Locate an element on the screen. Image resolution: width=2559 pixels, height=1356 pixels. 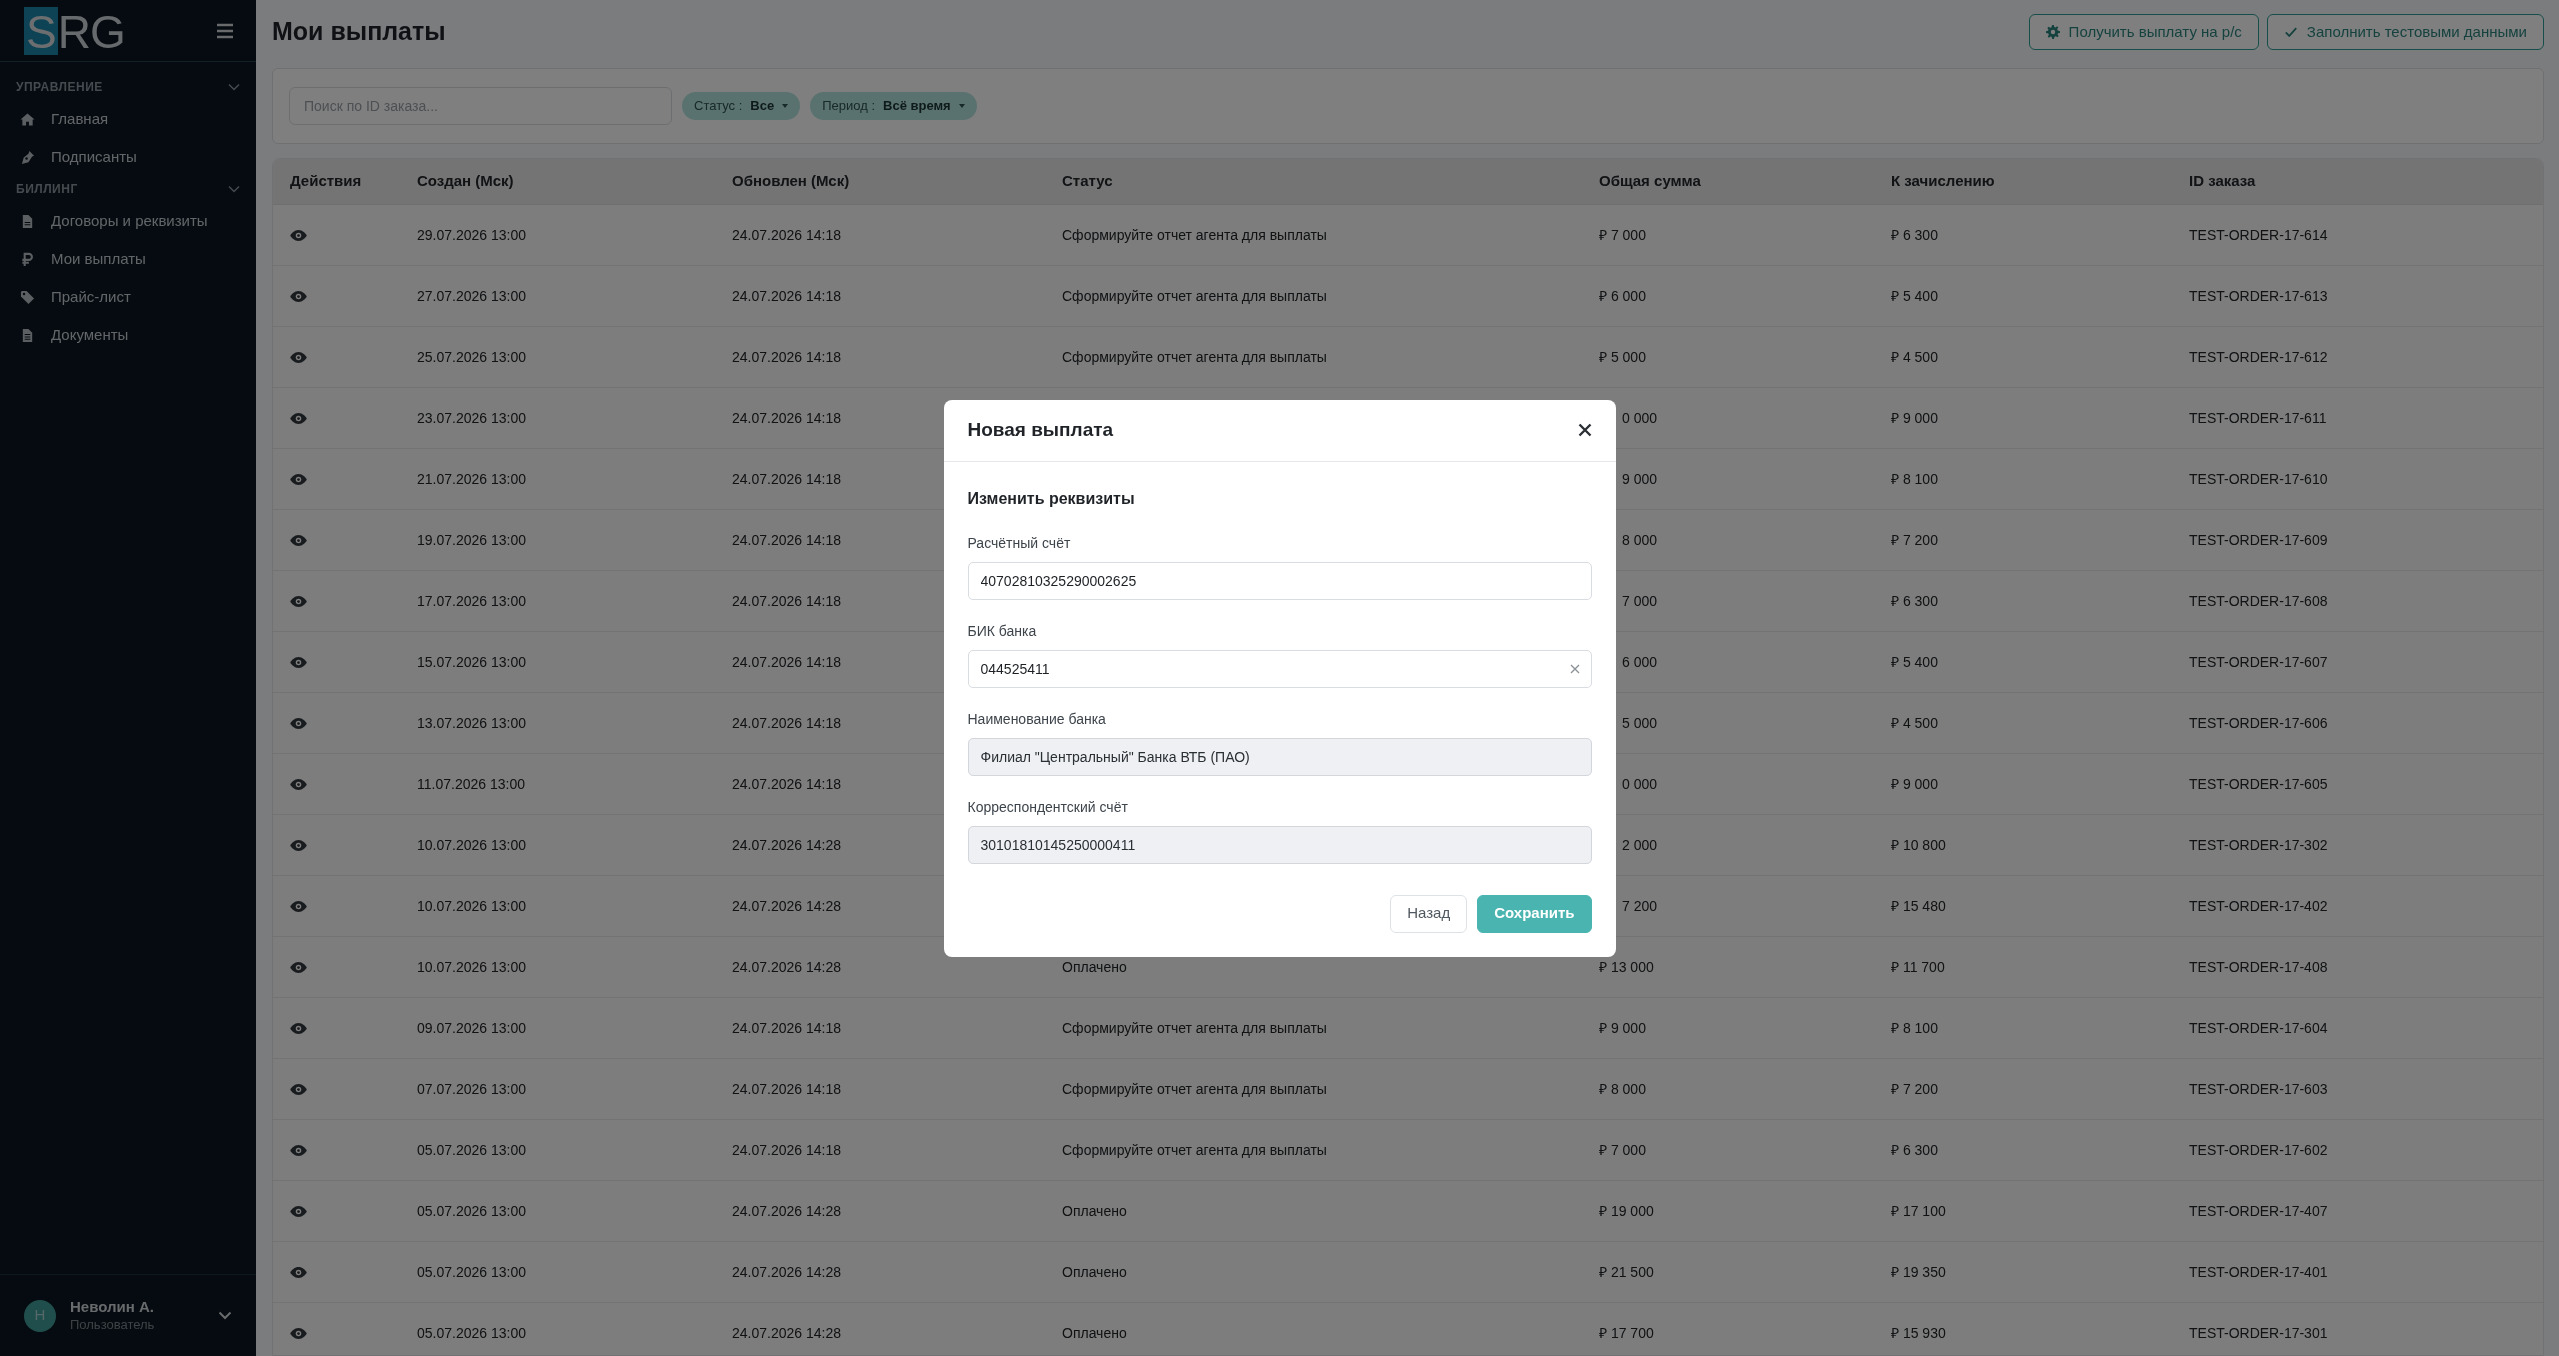
close-button is located at coordinates (1584, 430).